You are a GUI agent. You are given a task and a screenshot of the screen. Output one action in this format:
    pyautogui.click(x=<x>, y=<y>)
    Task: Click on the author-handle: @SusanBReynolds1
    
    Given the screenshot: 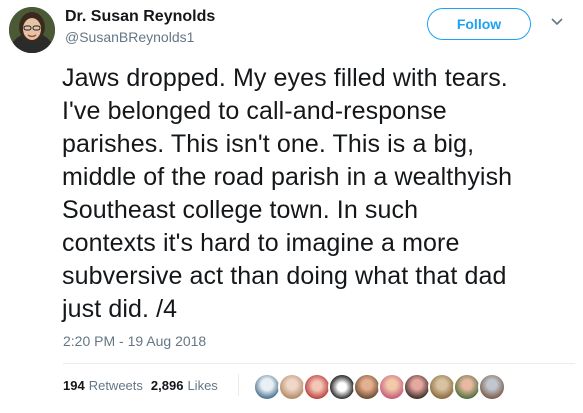 What is the action you would take?
    pyautogui.click(x=129, y=37)
    